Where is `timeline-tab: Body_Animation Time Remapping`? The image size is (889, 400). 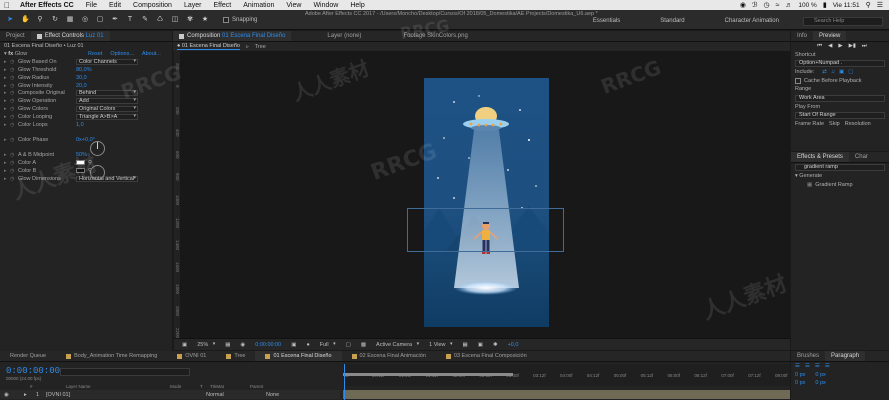
timeline-tab: Body_Animation Time Remapping is located at coordinates (111, 356).